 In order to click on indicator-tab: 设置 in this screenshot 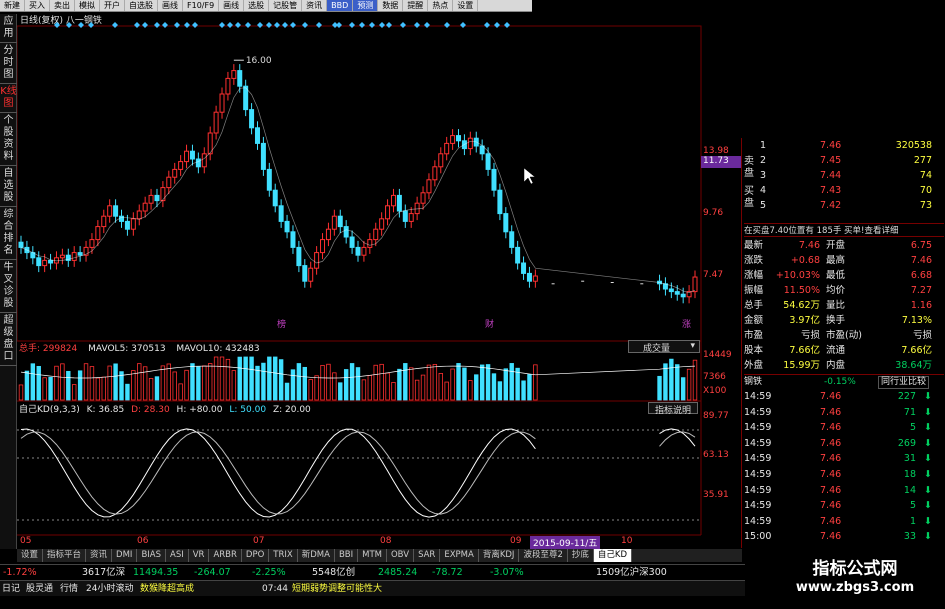, I will do `click(30, 555)`.